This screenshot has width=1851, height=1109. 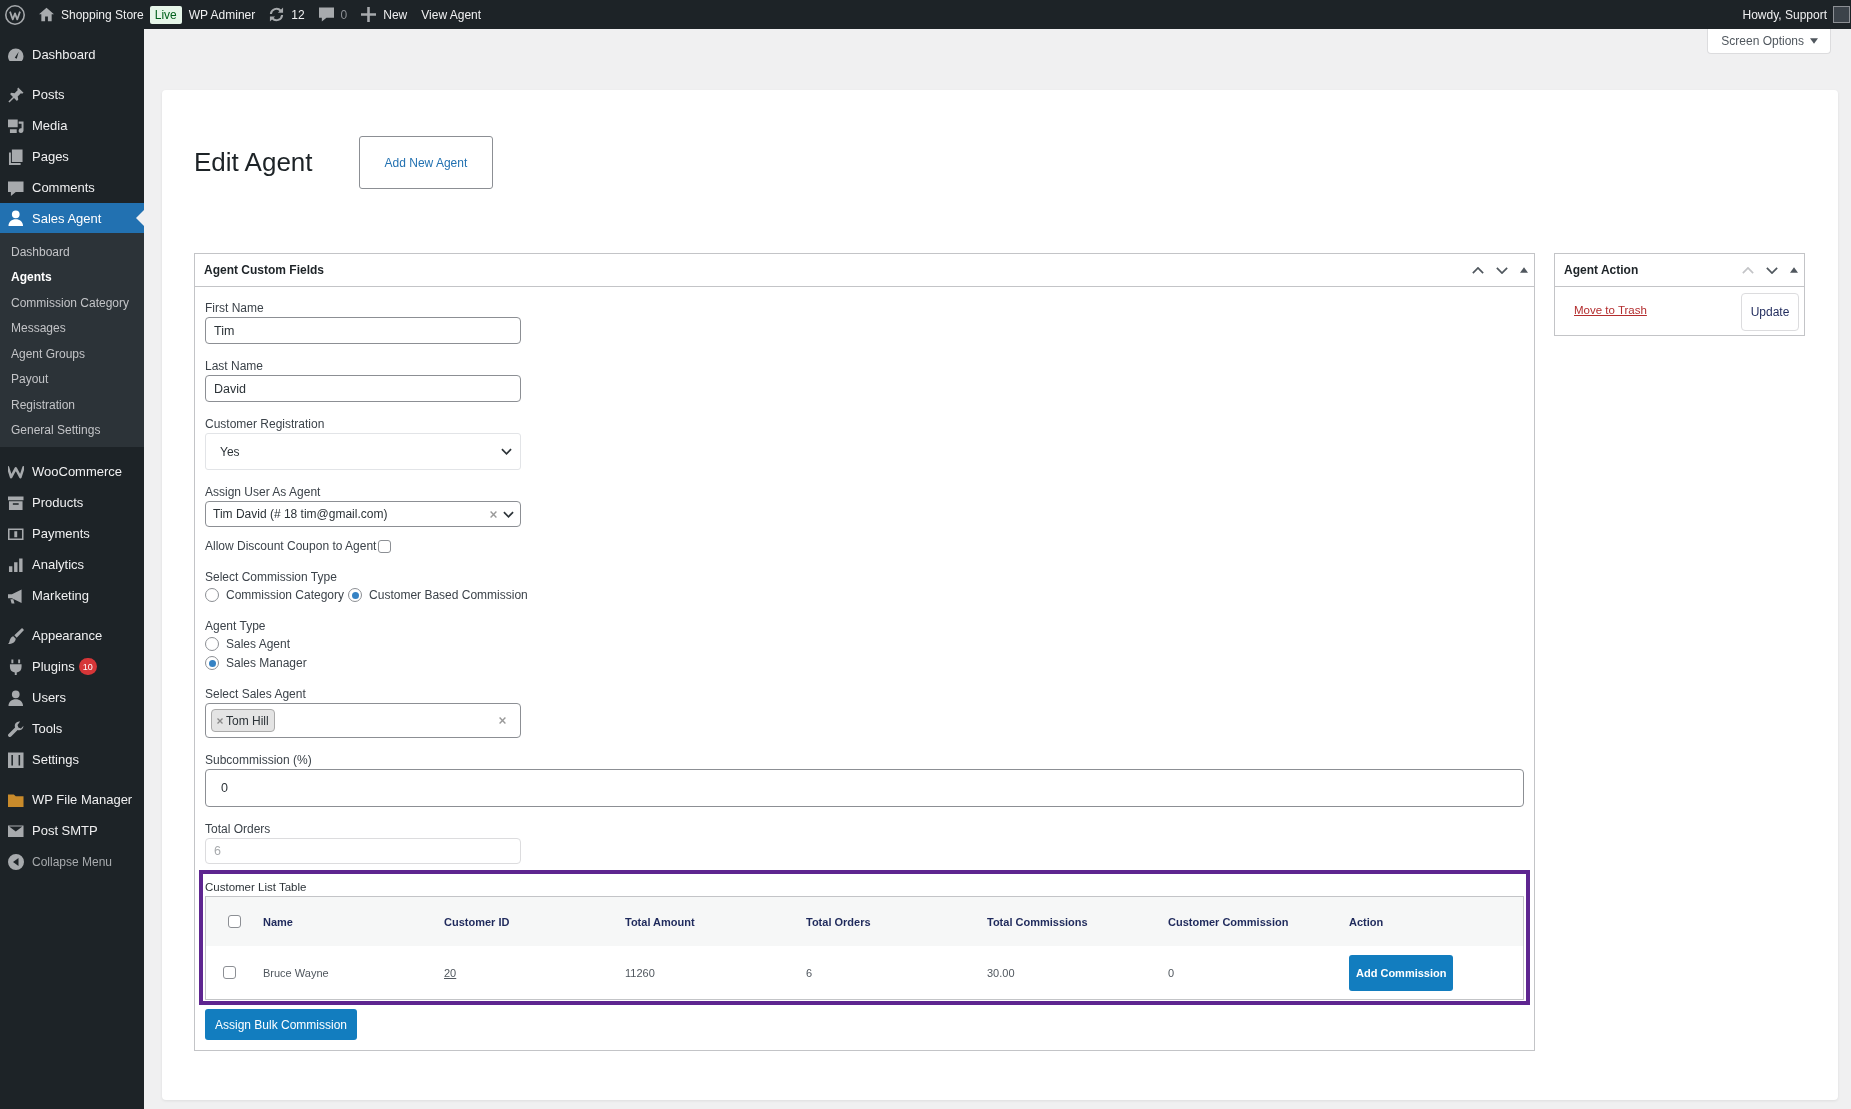 What do you see at coordinates (72, 354) in the screenshot?
I see `submenu-item: Agent Groups` at bounding box center [72, 354].